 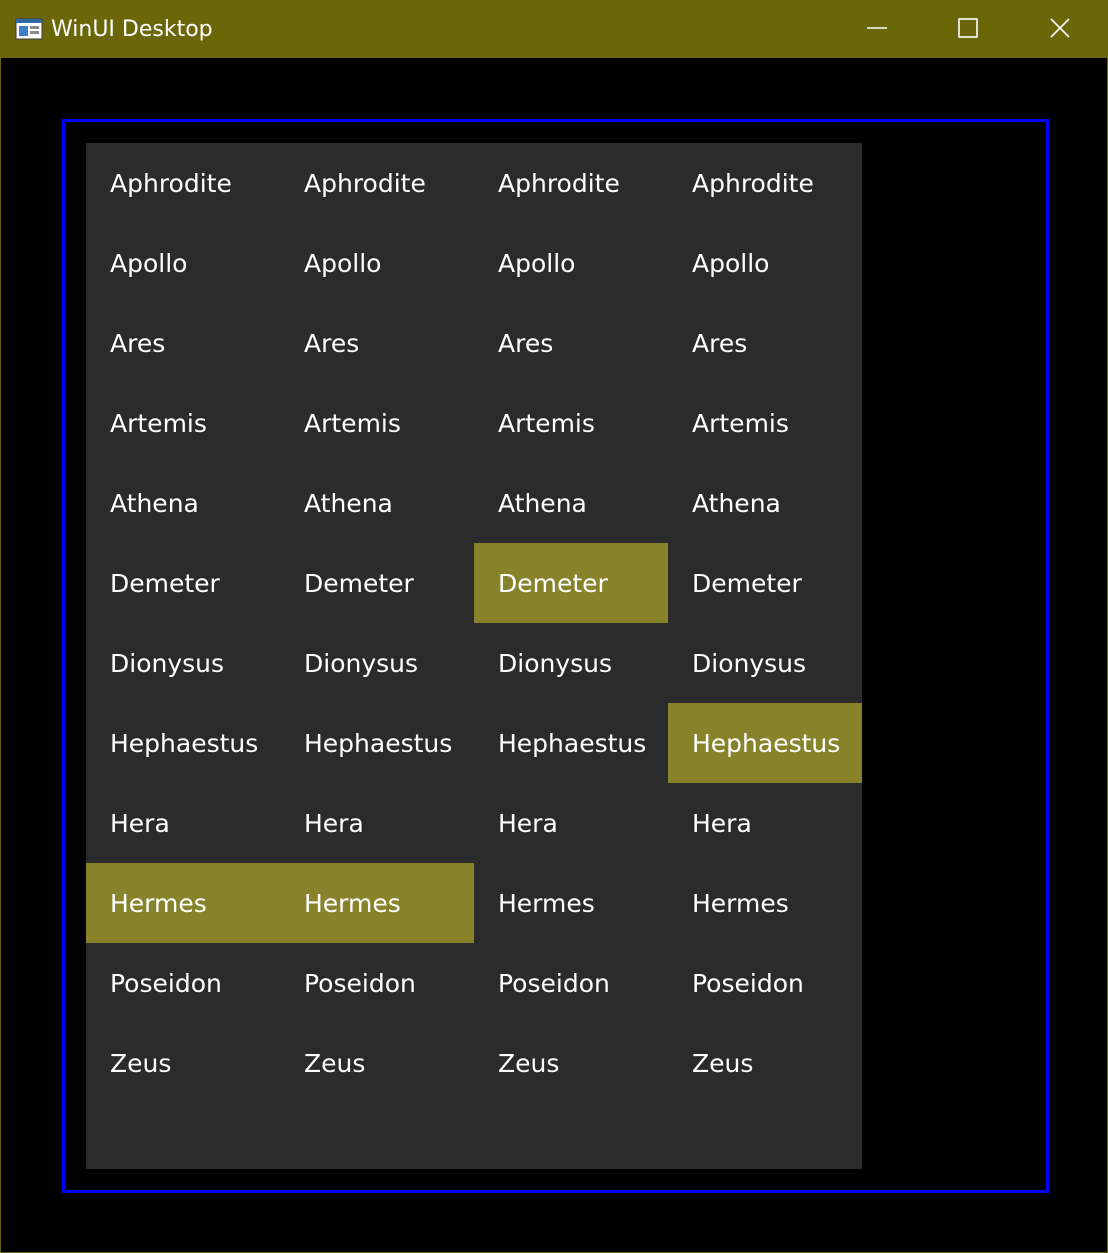 I want to click on app-window-icon, so click(x=29, y=29).